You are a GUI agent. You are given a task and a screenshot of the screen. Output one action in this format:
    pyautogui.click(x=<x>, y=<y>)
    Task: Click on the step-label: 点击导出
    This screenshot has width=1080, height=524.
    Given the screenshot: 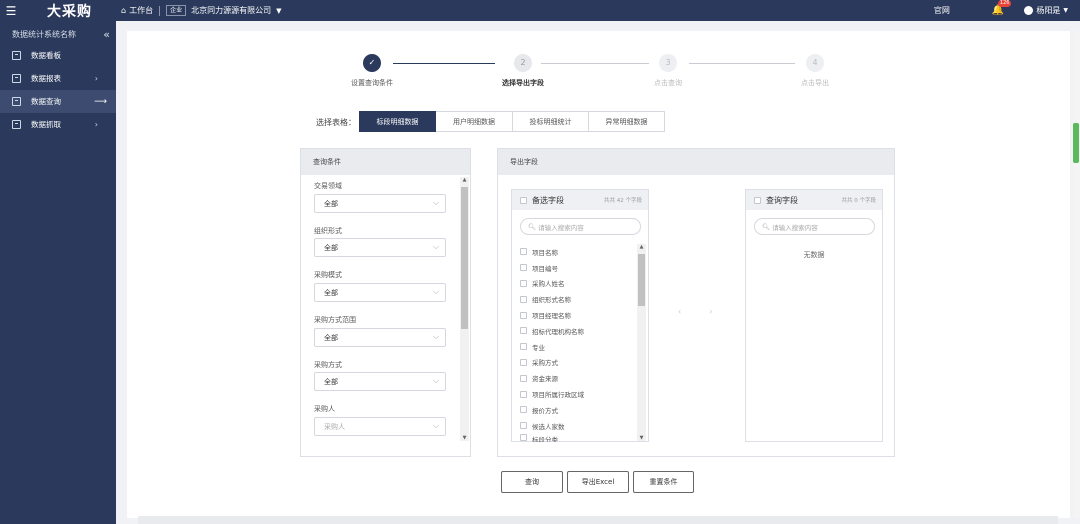 What is the action you would take?
    pyautogui.click(x=815, y=83)
    